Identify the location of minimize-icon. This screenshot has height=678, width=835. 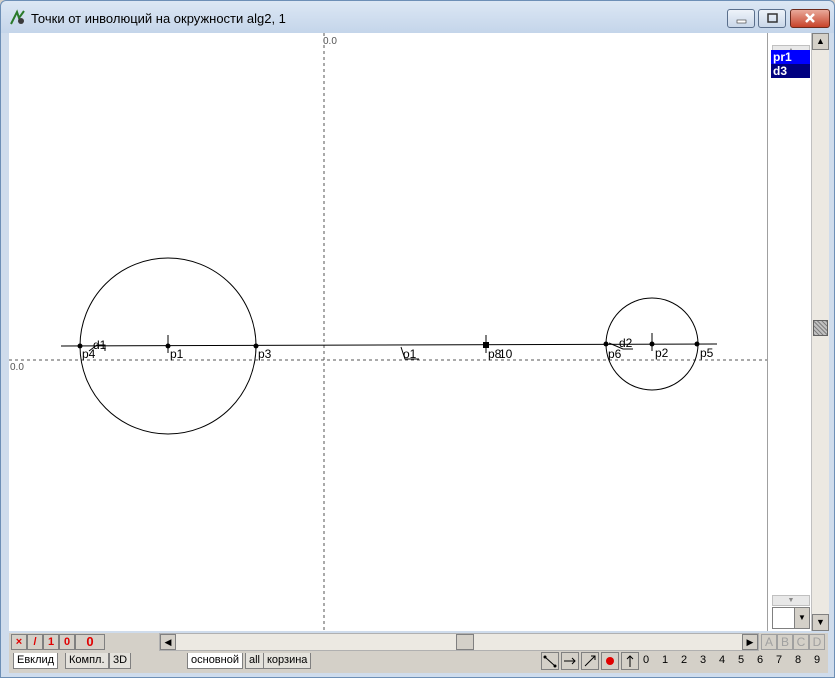
(741, 21).